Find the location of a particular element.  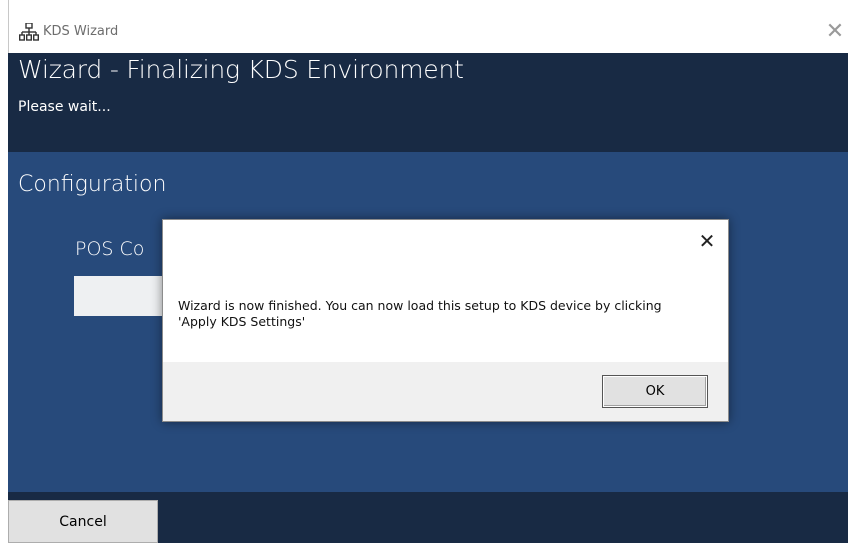

network-icon is located at coordinates (28, 31).